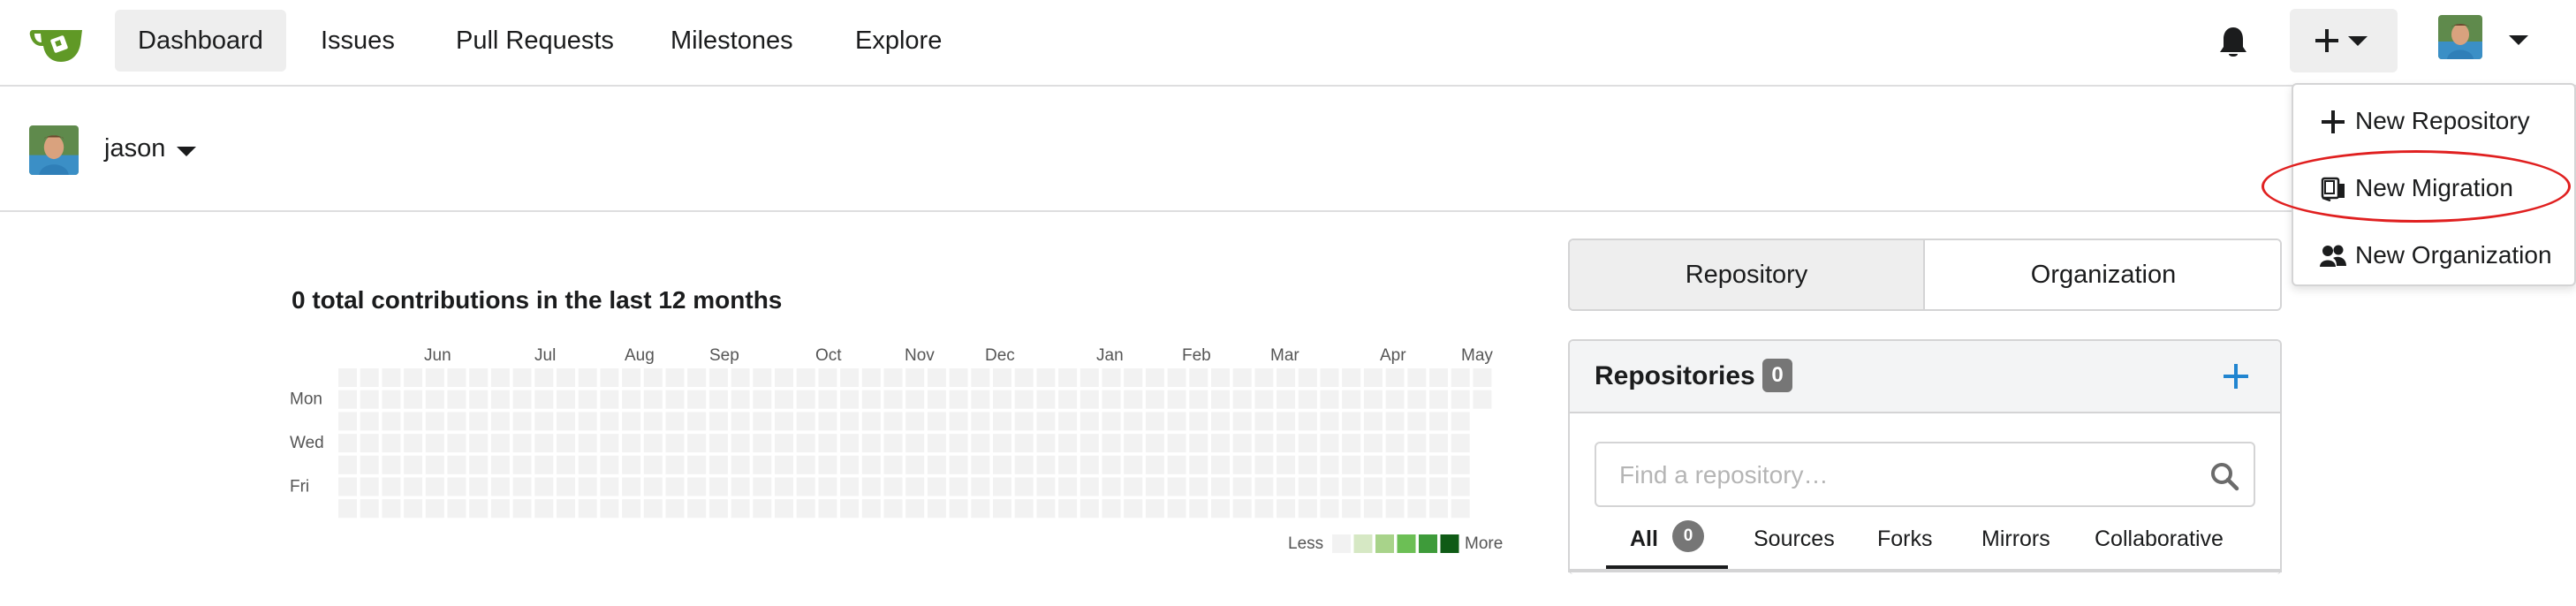 This screenshot has width=2576, height=606. What do you see at coordinates (2016, 539) in the screenshot?
I see `filter-mirrors: Mirrors` at bounding box center [2016, 539].